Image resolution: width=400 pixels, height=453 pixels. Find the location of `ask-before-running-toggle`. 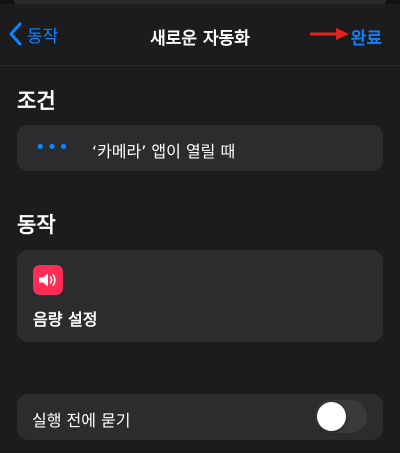

ask-before-running-toggle is located at coordinates (341, 416).